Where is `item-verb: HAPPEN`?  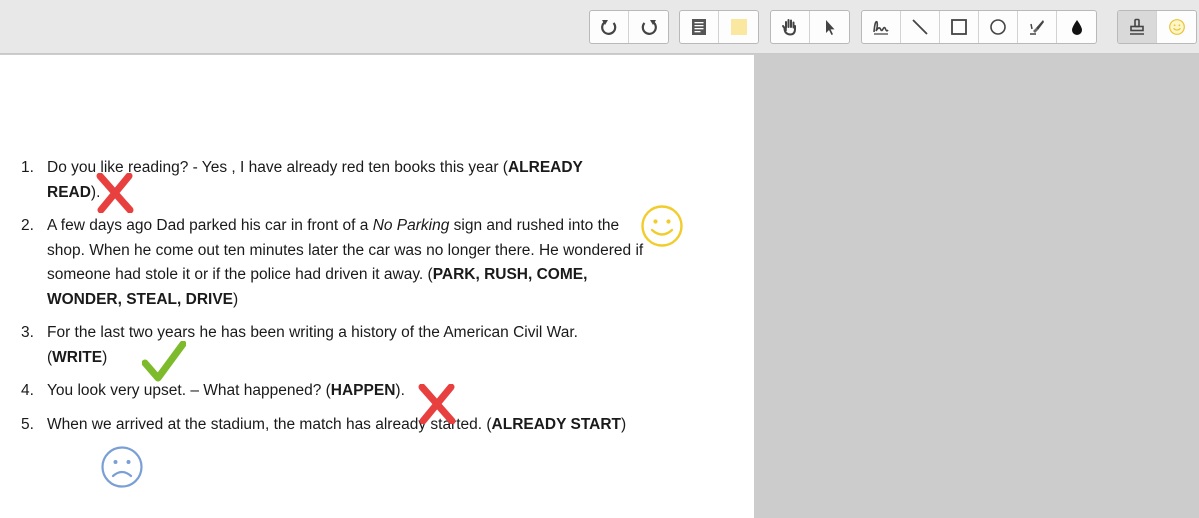 item-verb: HAPPEN is located at coordinates (363, 390).